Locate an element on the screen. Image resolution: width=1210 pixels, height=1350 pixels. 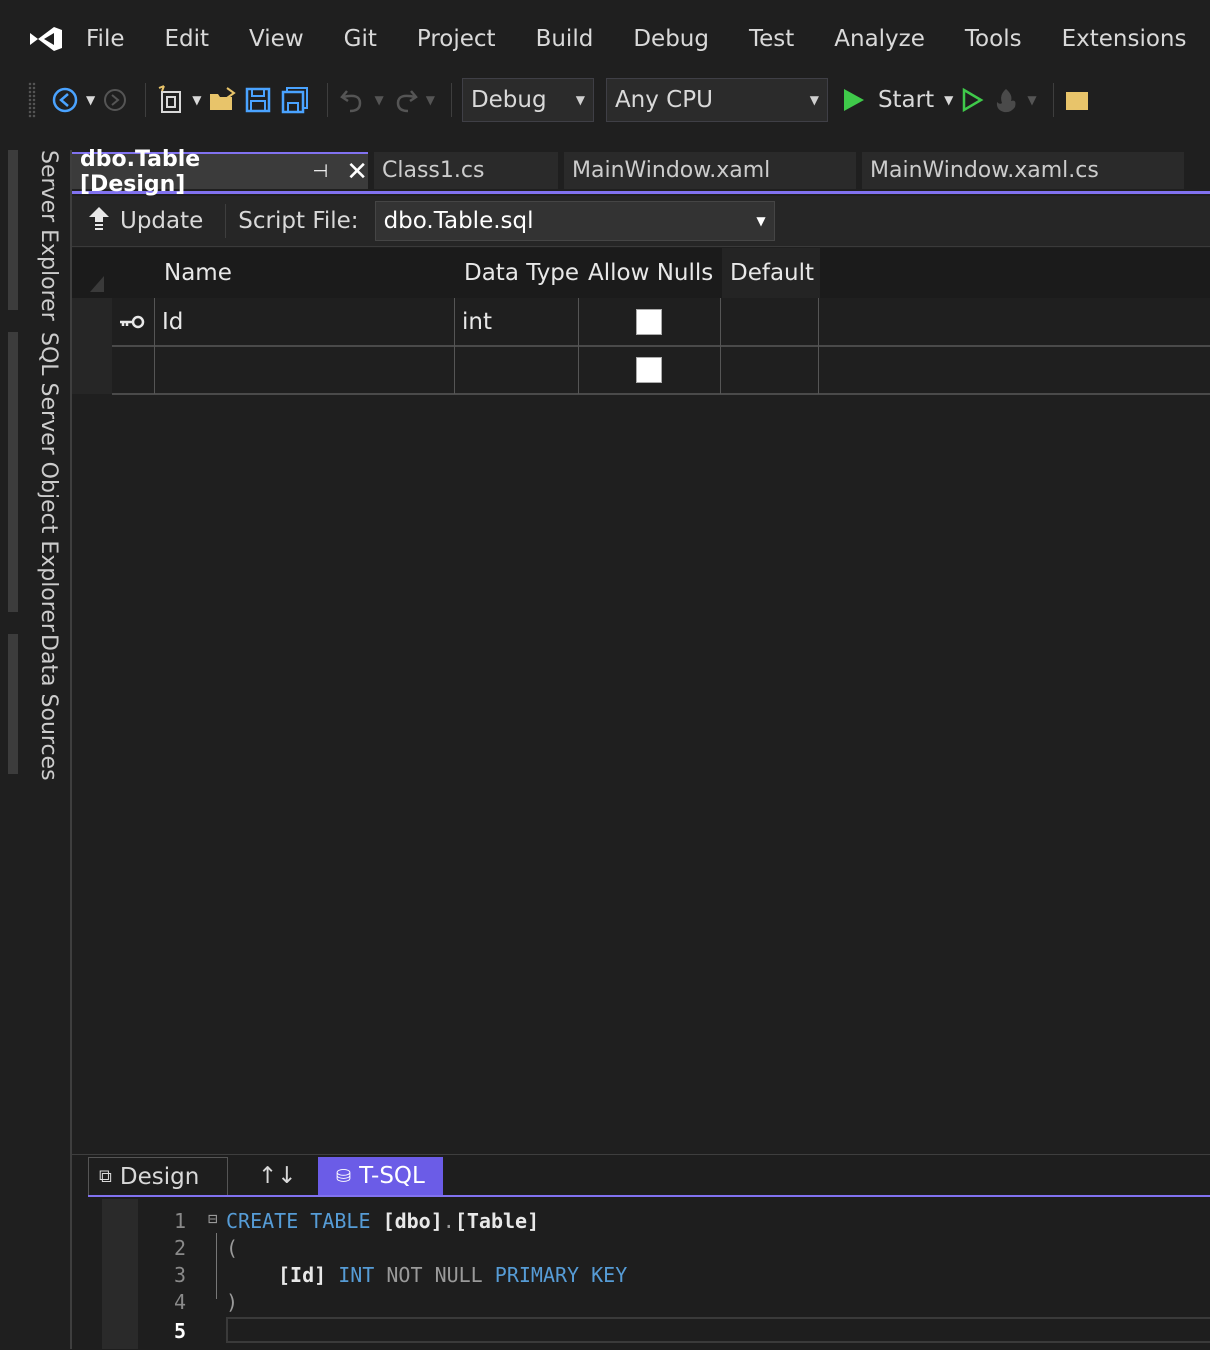
solution-platform-combo: Any CPU ▼ is located at coordinates (716, 100).